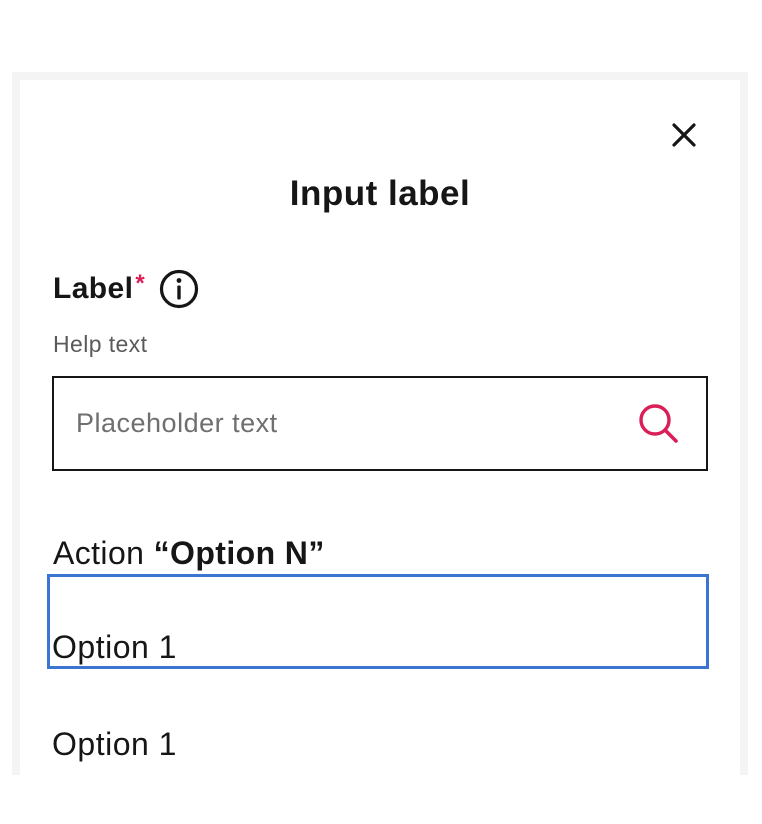  What do you see at coordinates (378, 718) in the screenshot?
I see `option-item: Option 1` at bounding box center [378, 718].